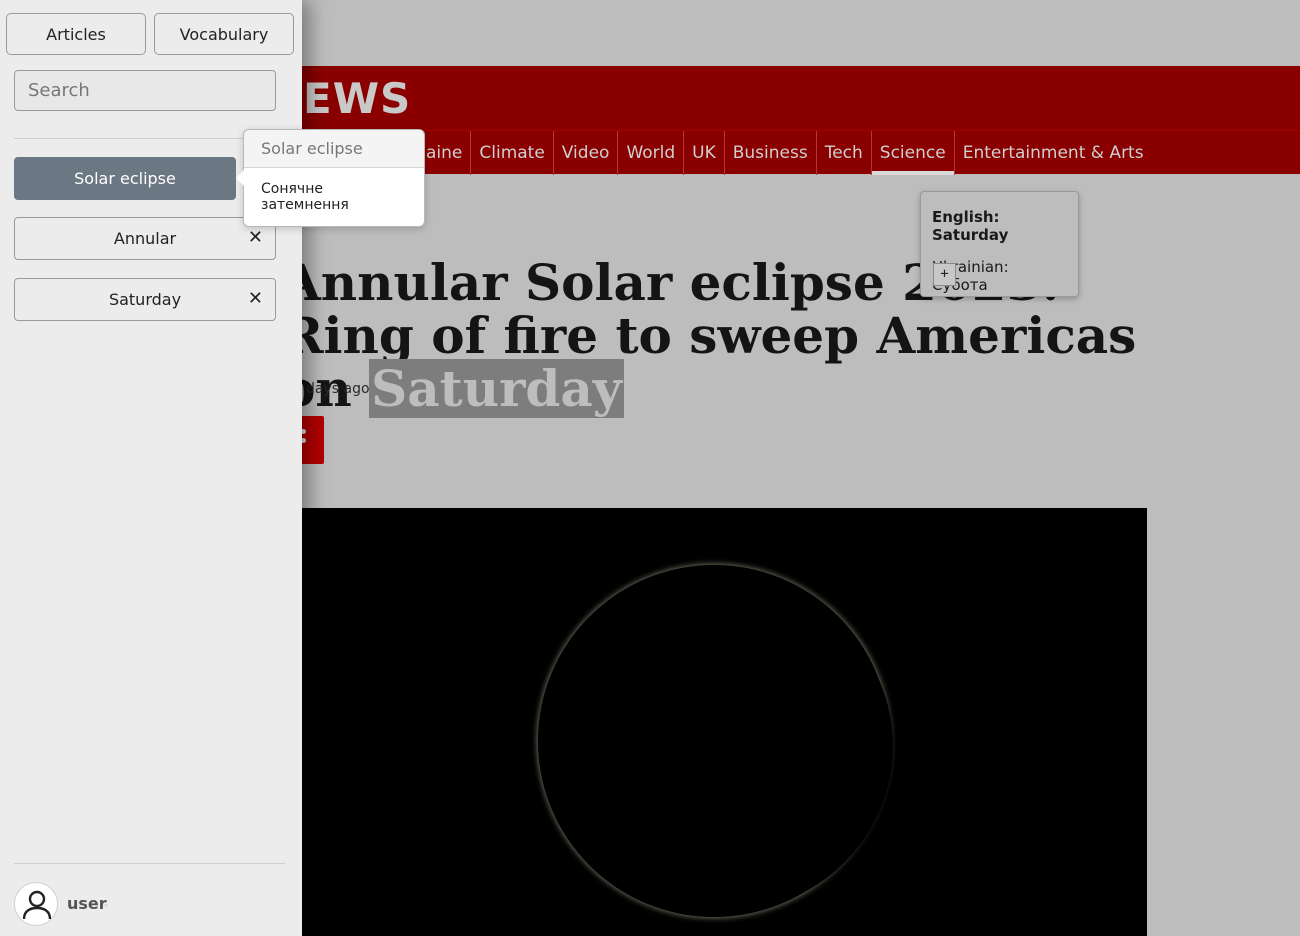 This screenshot has width=1300, height=936. I want to click on nav-item-climate: Climate, so click(511, 153).